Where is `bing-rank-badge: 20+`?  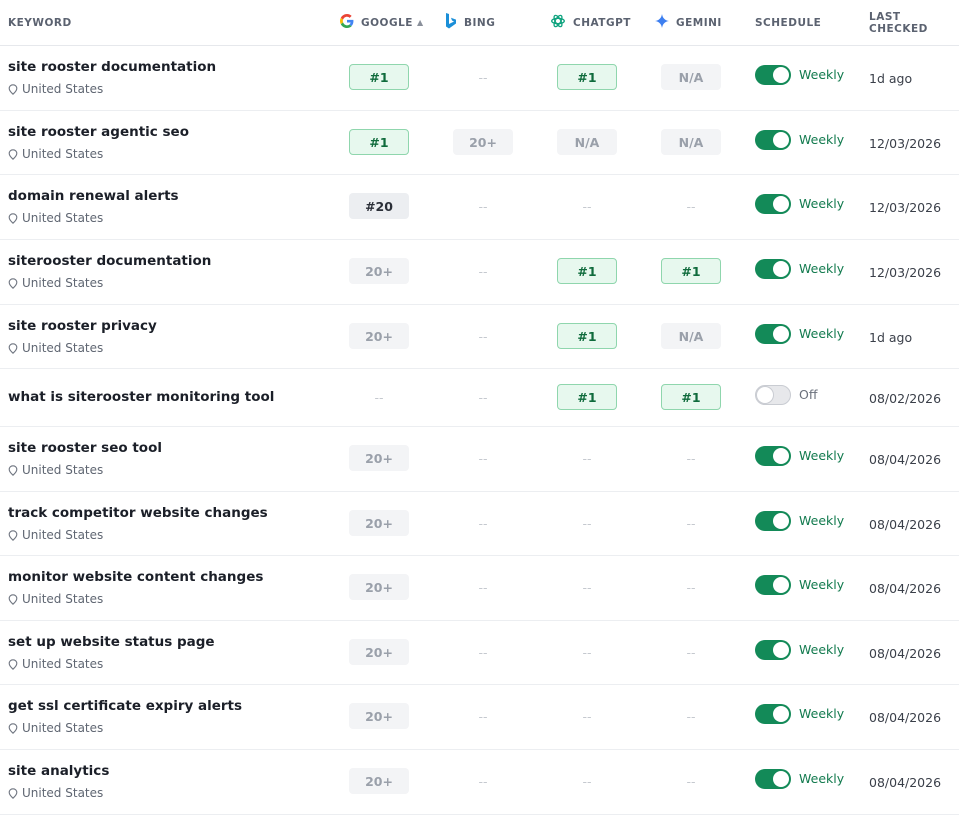 bing-rank-badge: 20+ is located at coordinates (483, 142).